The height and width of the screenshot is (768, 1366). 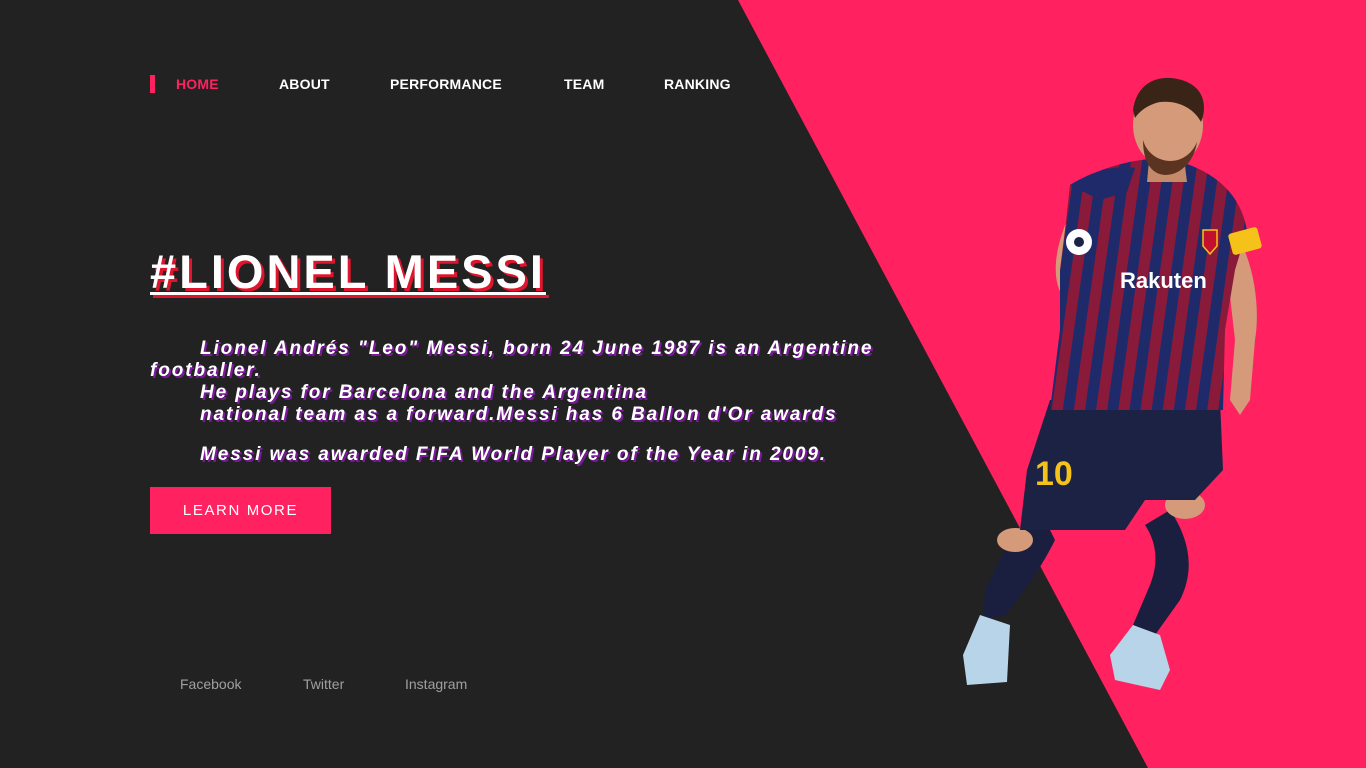 What do you see at coordinates (446, 84) in the screenshot?
I see `nav-item-performance: PERFORMANCE` at bounding box center [446, 84].